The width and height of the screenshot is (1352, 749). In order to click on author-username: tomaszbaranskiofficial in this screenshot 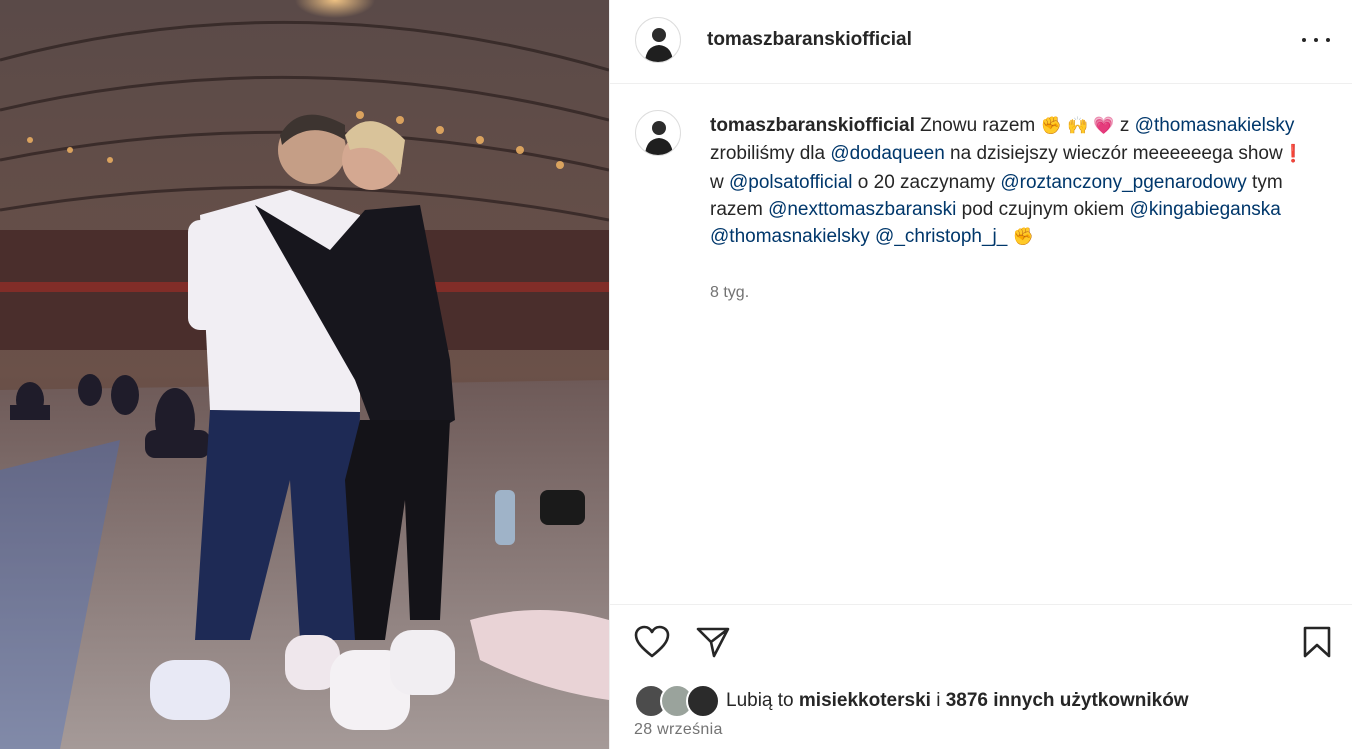, I will do `click(809, 40)`.